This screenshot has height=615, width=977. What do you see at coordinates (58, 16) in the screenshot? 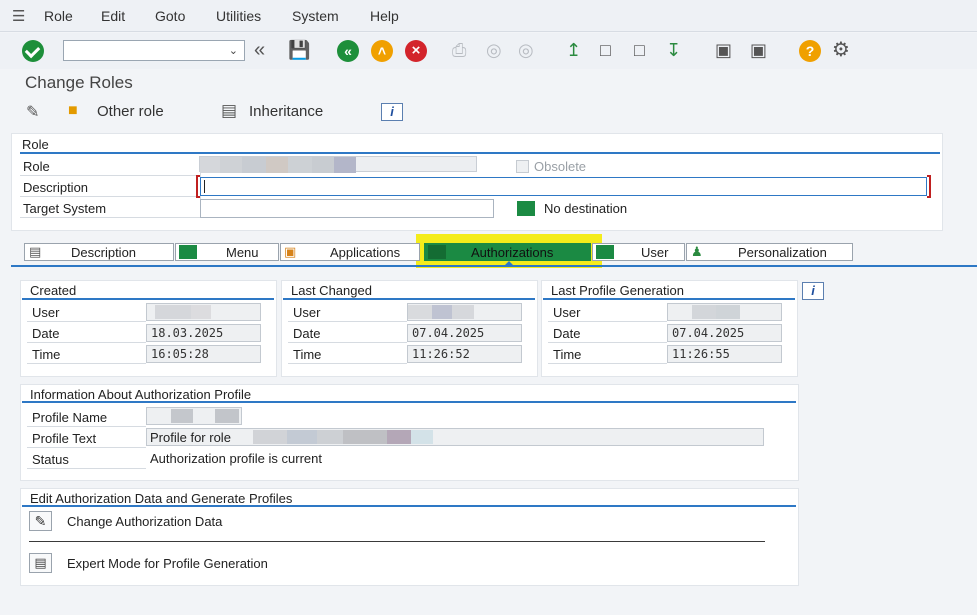
I see `menu-role: Role` at bounding box center [58, 16].